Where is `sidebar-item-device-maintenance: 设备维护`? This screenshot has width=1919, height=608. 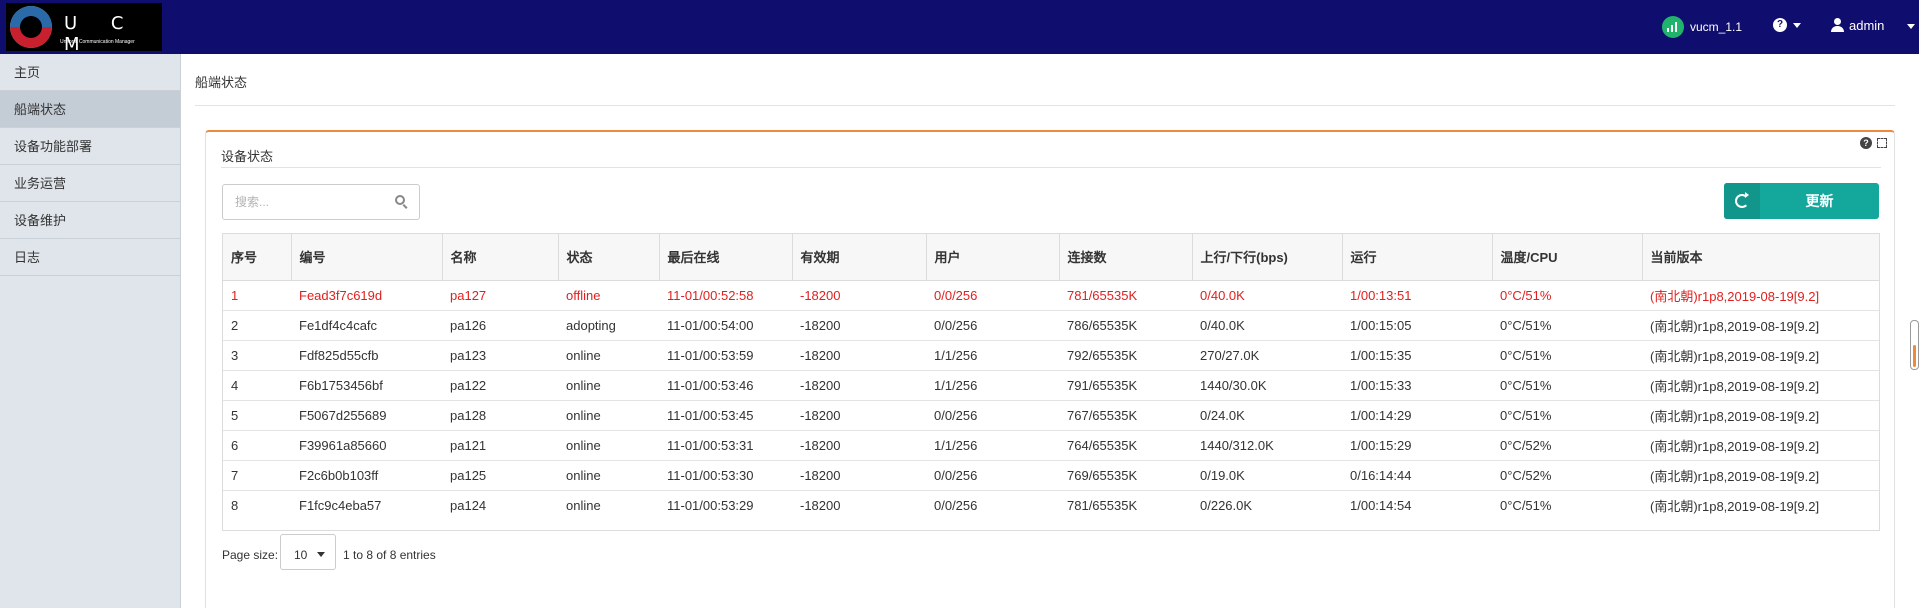 sidebar-item-device-maintenance: 设备维护 is located at coordinates (90, 220).